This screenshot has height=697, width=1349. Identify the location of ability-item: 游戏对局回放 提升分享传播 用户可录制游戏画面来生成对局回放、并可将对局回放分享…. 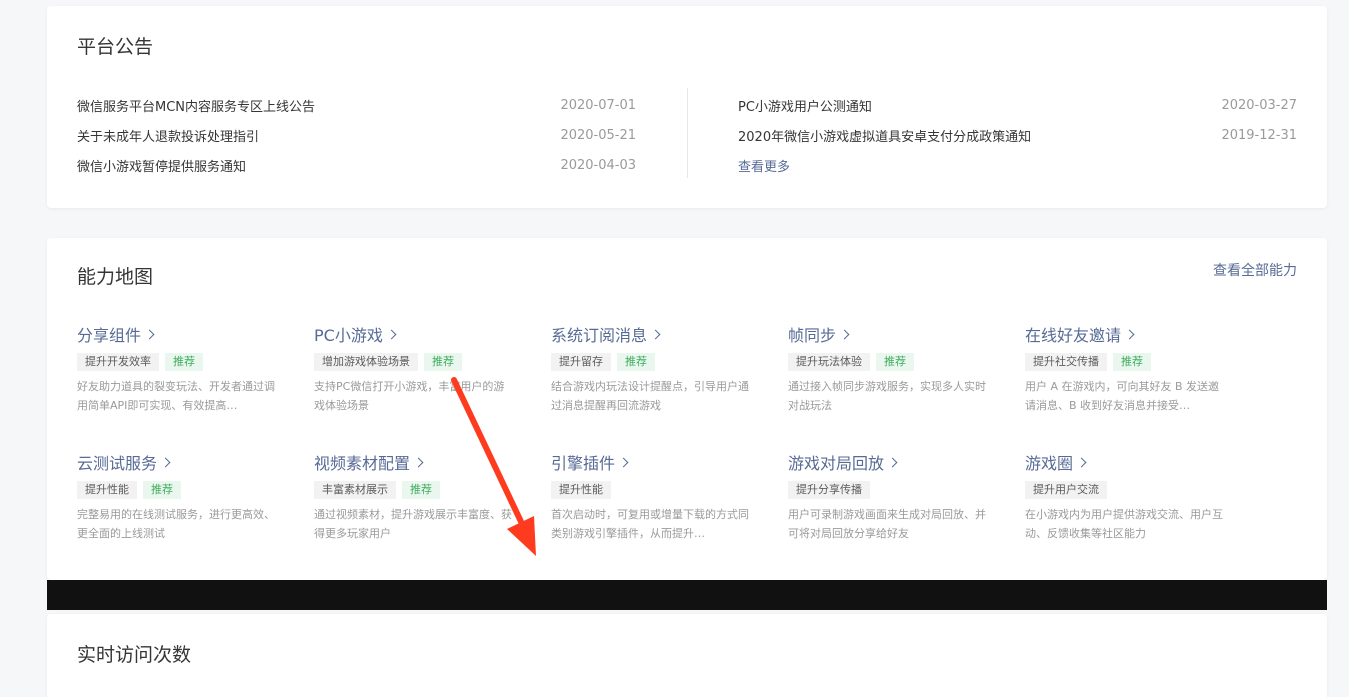
(893, 496).